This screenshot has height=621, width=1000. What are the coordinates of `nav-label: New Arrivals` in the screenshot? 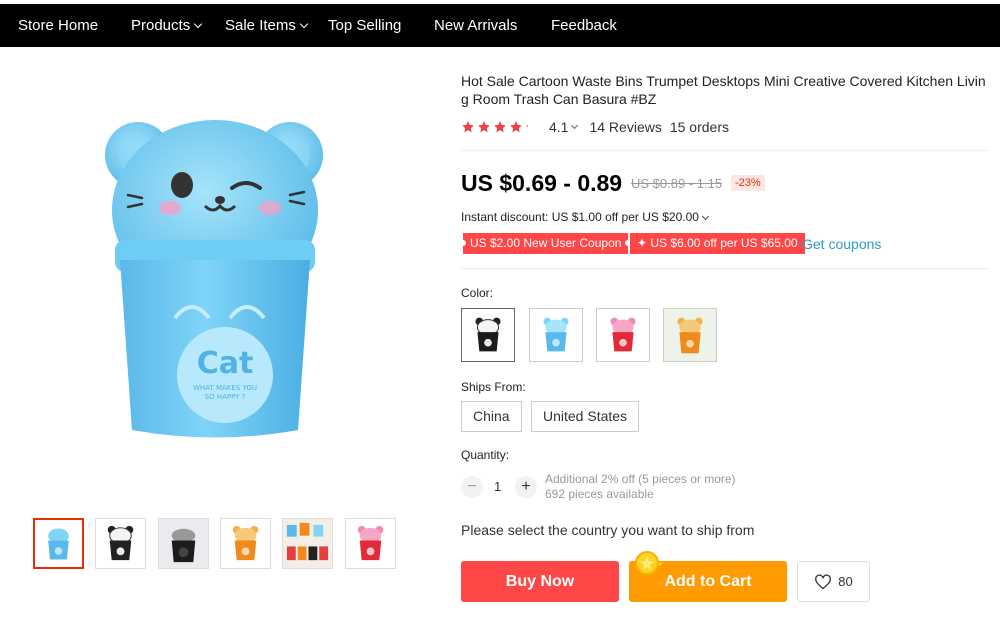 It's located at (476, 25).